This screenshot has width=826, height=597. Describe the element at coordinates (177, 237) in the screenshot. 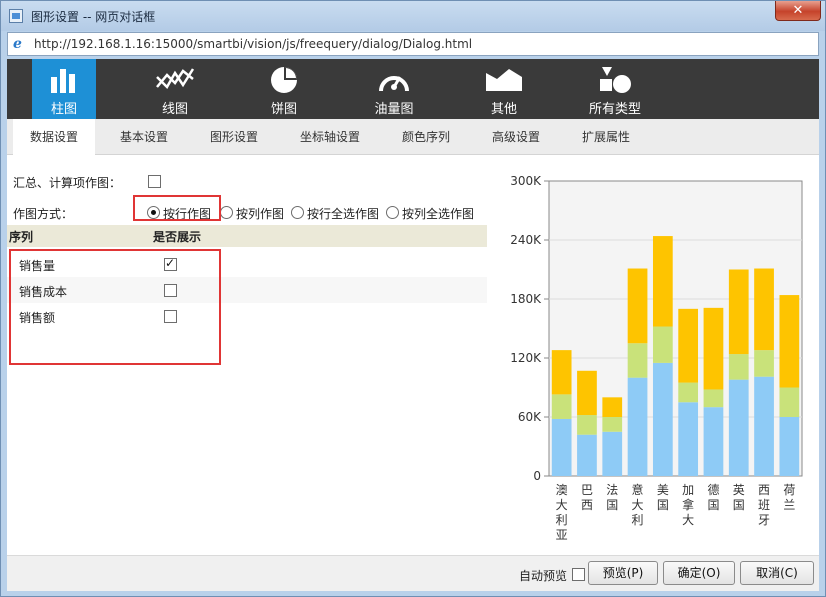

I see `show-column-header: 是否展示` at that location.